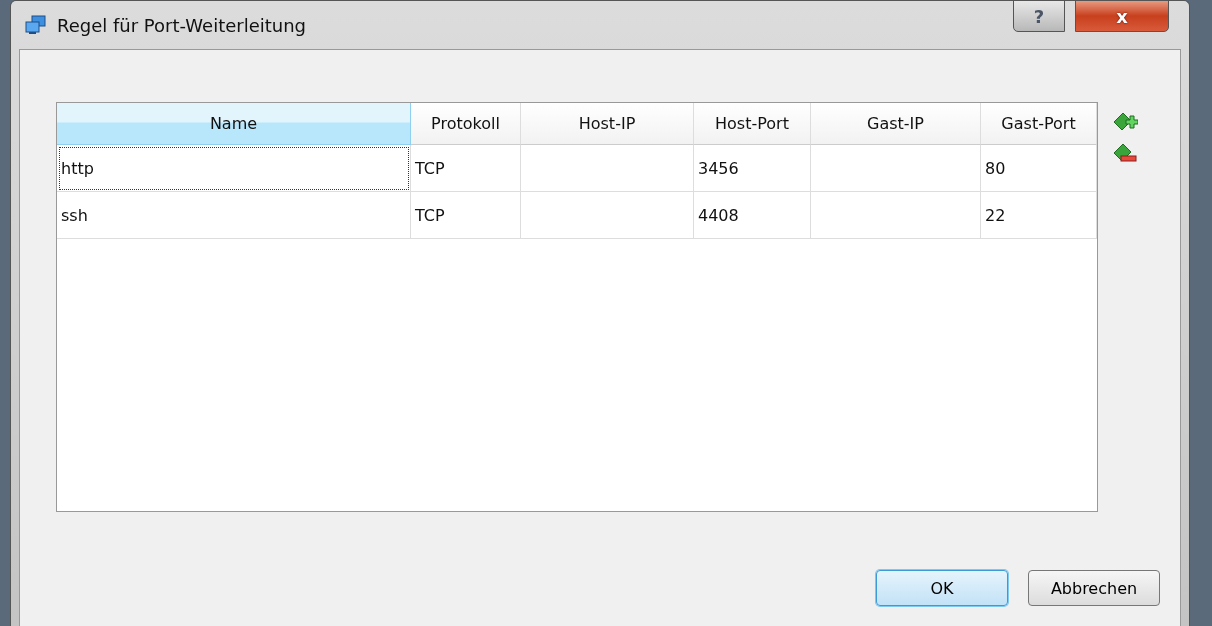 This screenshot has width=1212, height=626. I want to click on help-button: ?, so click(1039, 16).